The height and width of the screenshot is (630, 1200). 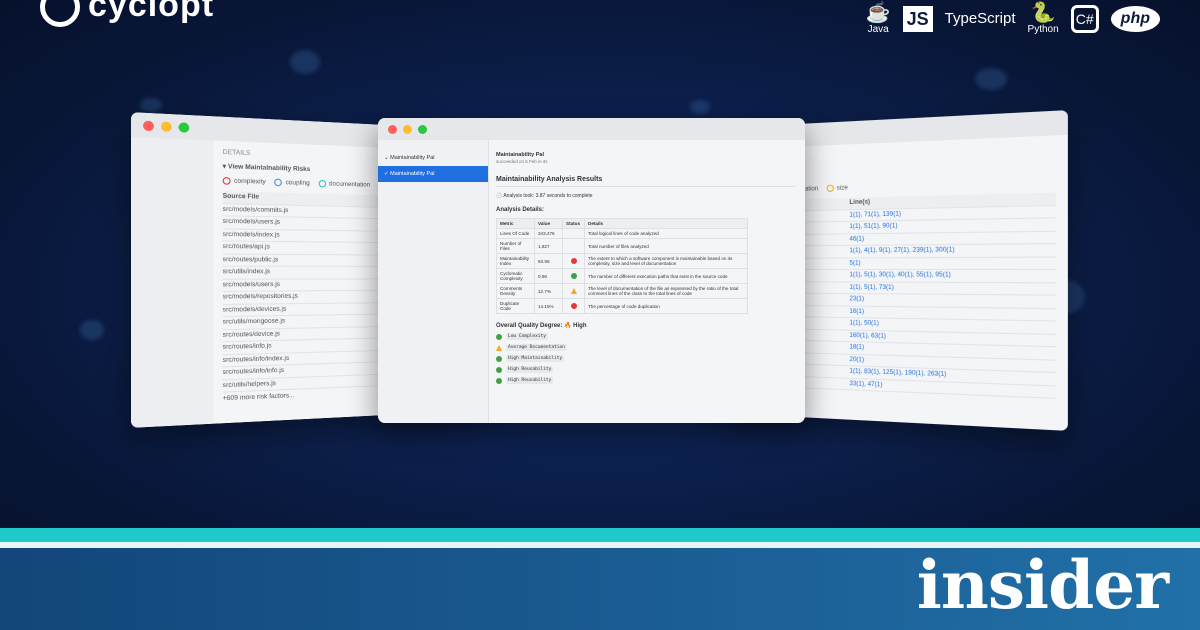 I want to click on analysis-time-text: Analysis took: 3.87 seconds to complete, so click(x=547, y=196).